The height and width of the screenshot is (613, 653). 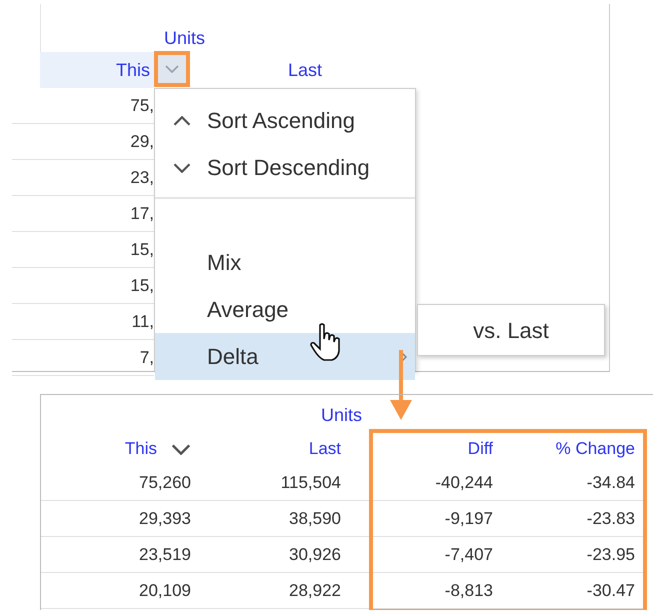 I want to click on table-cell-text: -30.47, so click(x=610, y=591).